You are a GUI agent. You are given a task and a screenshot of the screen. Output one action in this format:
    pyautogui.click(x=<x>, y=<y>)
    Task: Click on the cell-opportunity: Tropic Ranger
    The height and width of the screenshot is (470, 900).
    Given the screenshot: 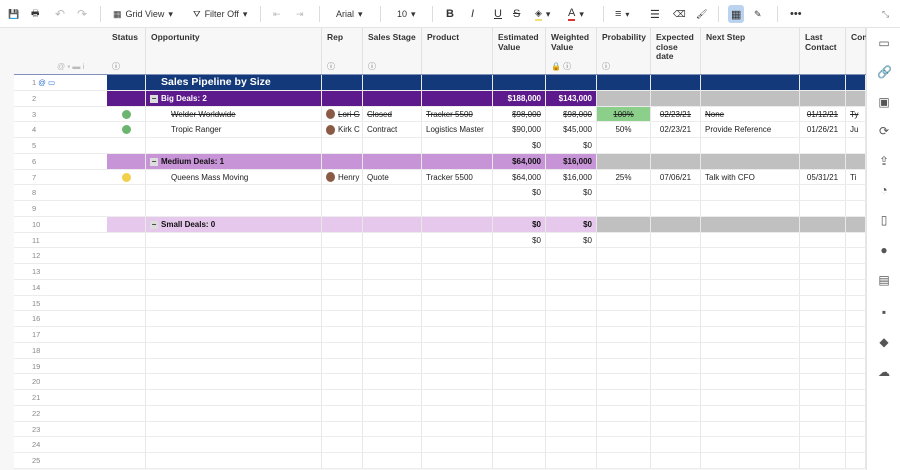 What is the action you would take?
    pyautogui.click(x=234, y=129)
    